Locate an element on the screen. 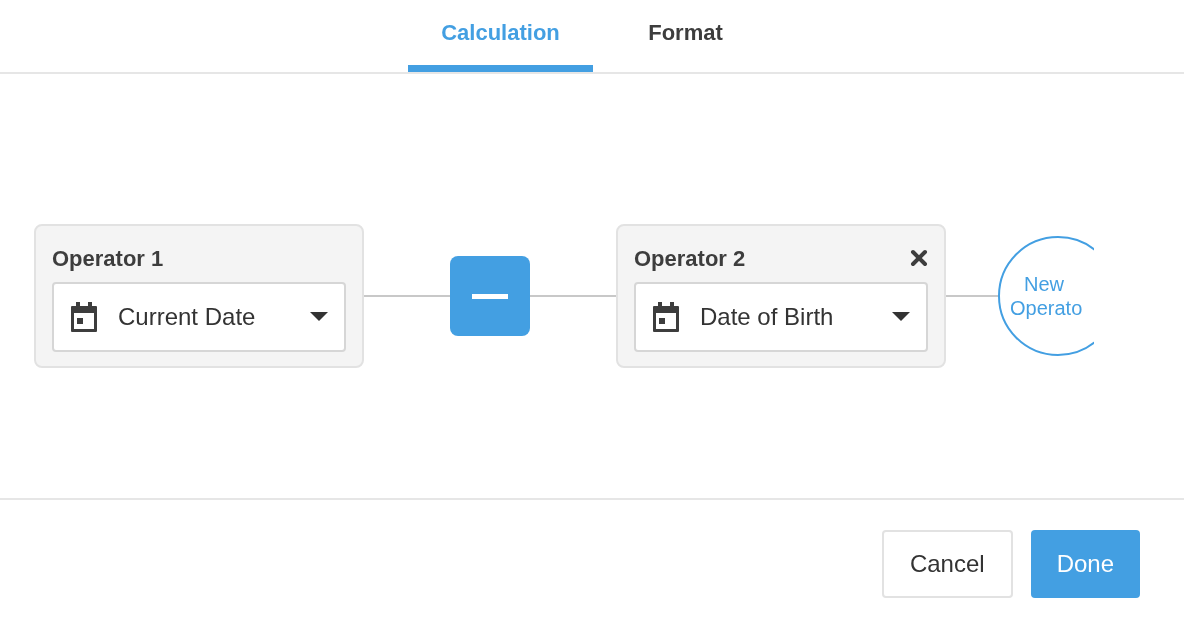  operand-title: Operator 1 is located at coordinates (108, 258).